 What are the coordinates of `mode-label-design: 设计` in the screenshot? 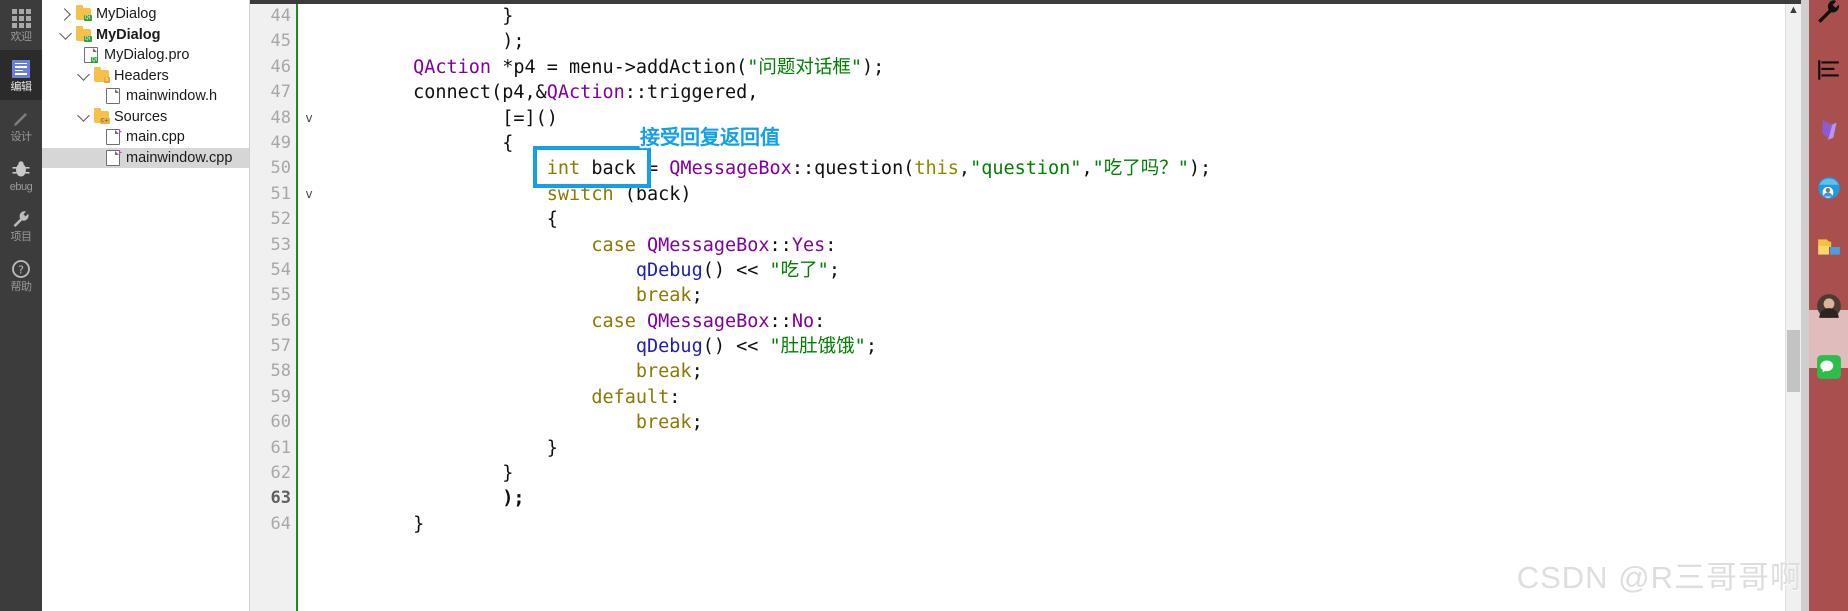 It's located at (21, 136).